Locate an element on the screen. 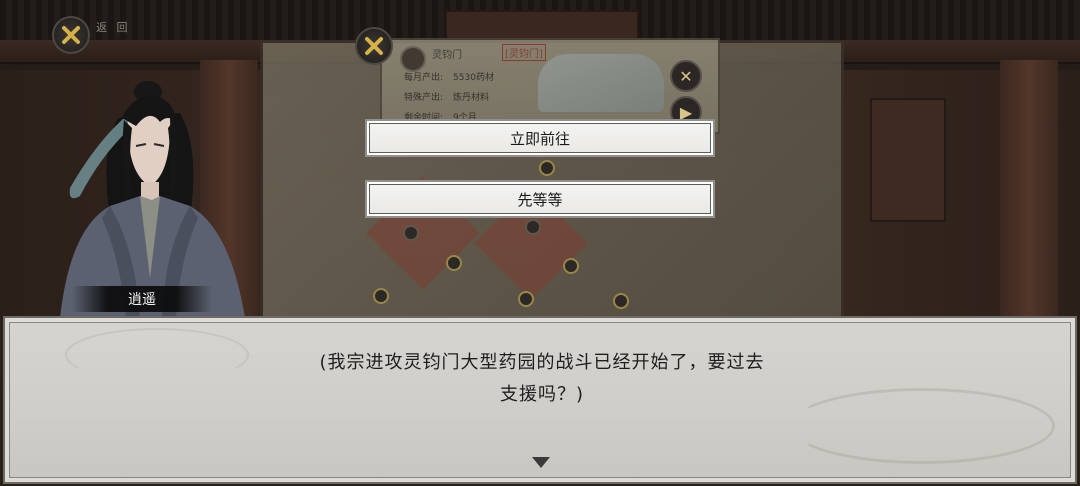 The image size is (1080, 486). choice-wait-button: 先等等 is located at coordinates (540, 199).